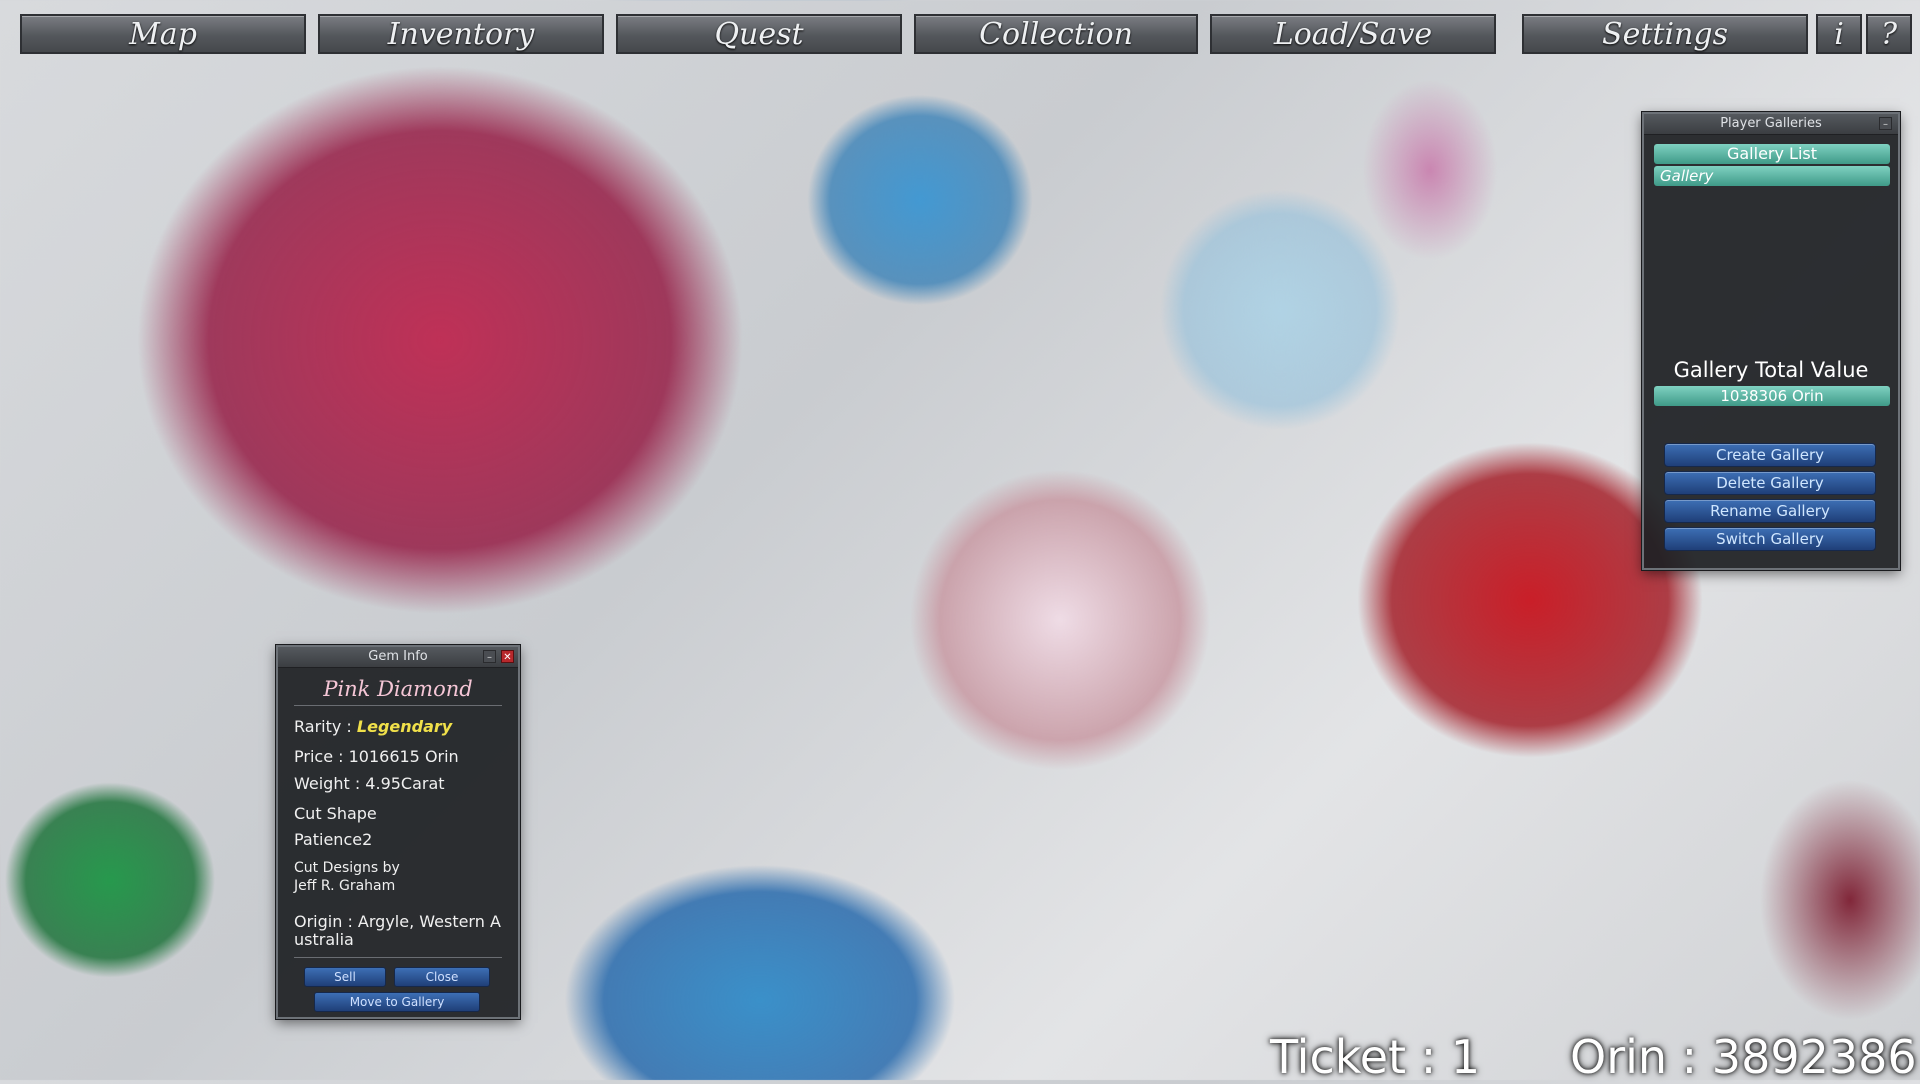  I want to click on gem-info-title: Gem Info, so click(398, 657).